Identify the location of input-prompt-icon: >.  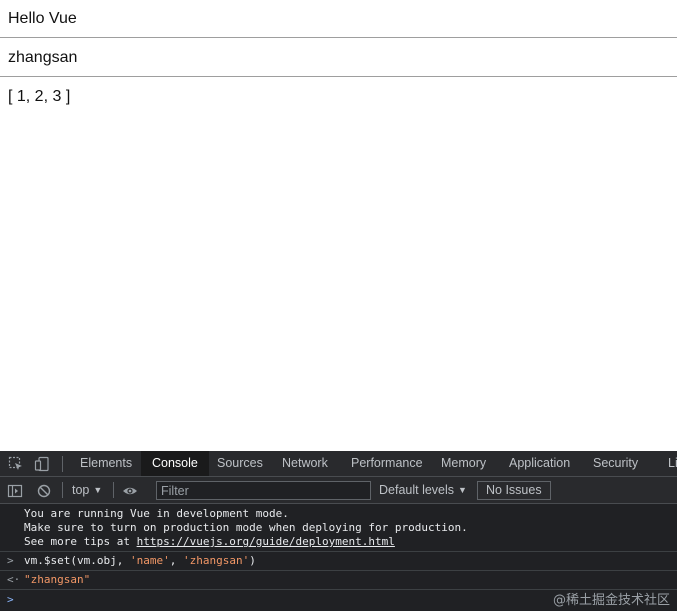
(10, 599).